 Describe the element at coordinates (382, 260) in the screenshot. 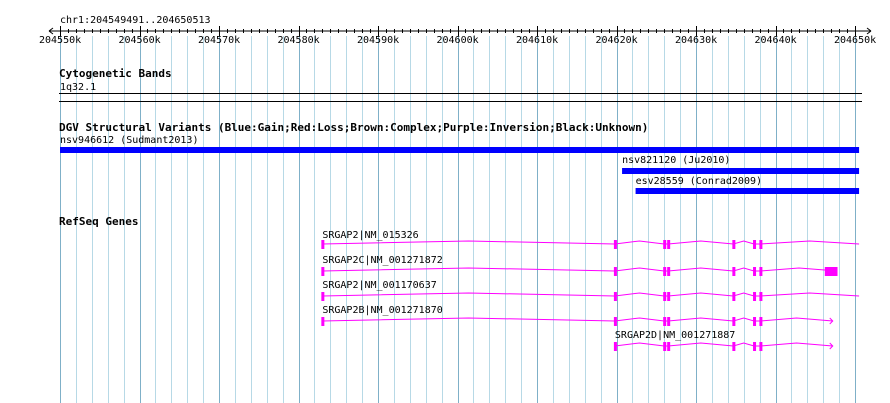

I see `gene-label: SRGAP2C|NM_001271872` at that location.